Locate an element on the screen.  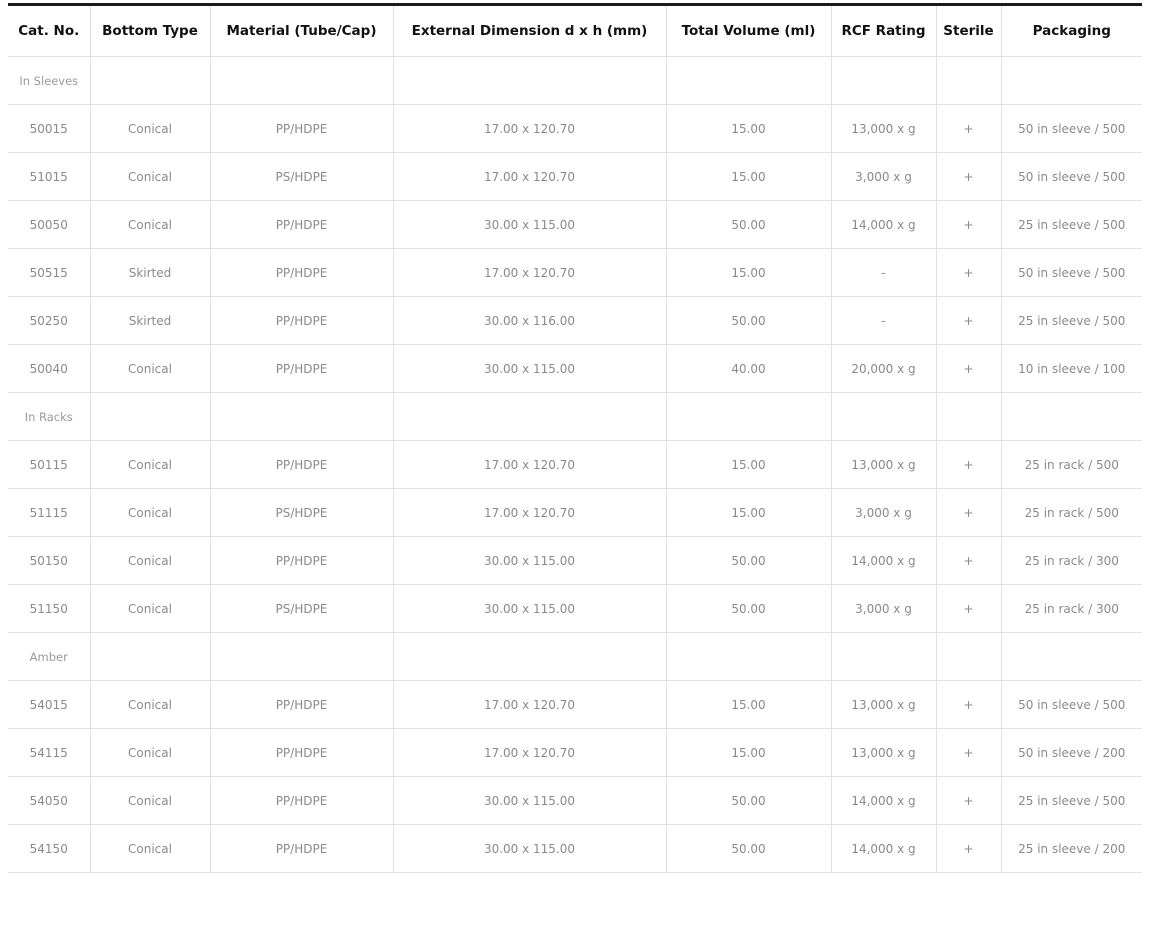
cell-packaging: 25 in rack / 500 is located at coordinates (1071, 512).